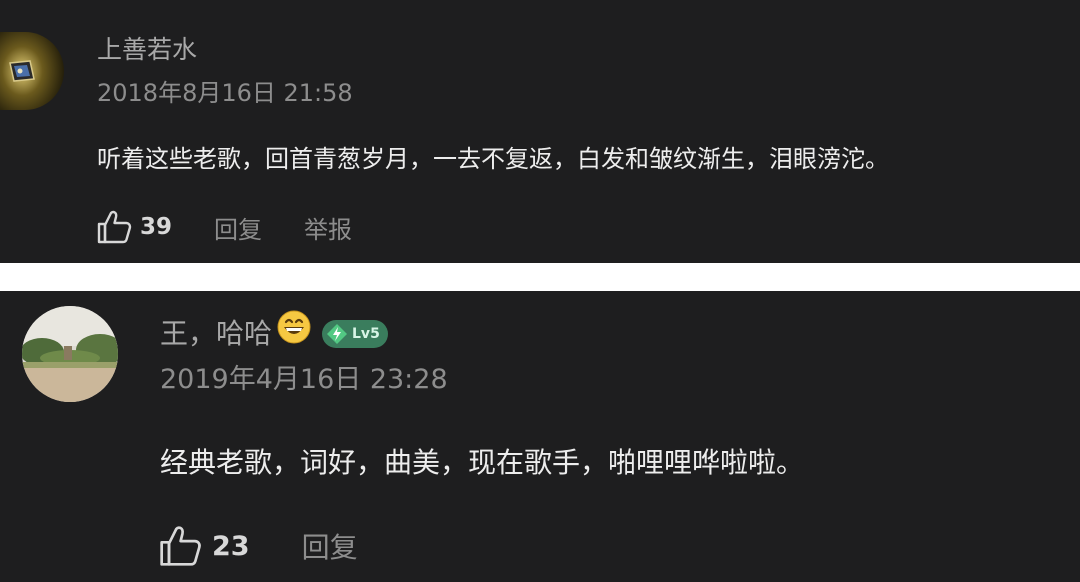 The width and height of the screenshot is (1080, 582). What do you see at coordinates (493, 159) in the screenshot?
I see `comment-text: 听着这些老歌，回首青葱岁月，一去不复返，白发和皱纹渐生，泪眼滂沱。` at bounding box center [493, 159].